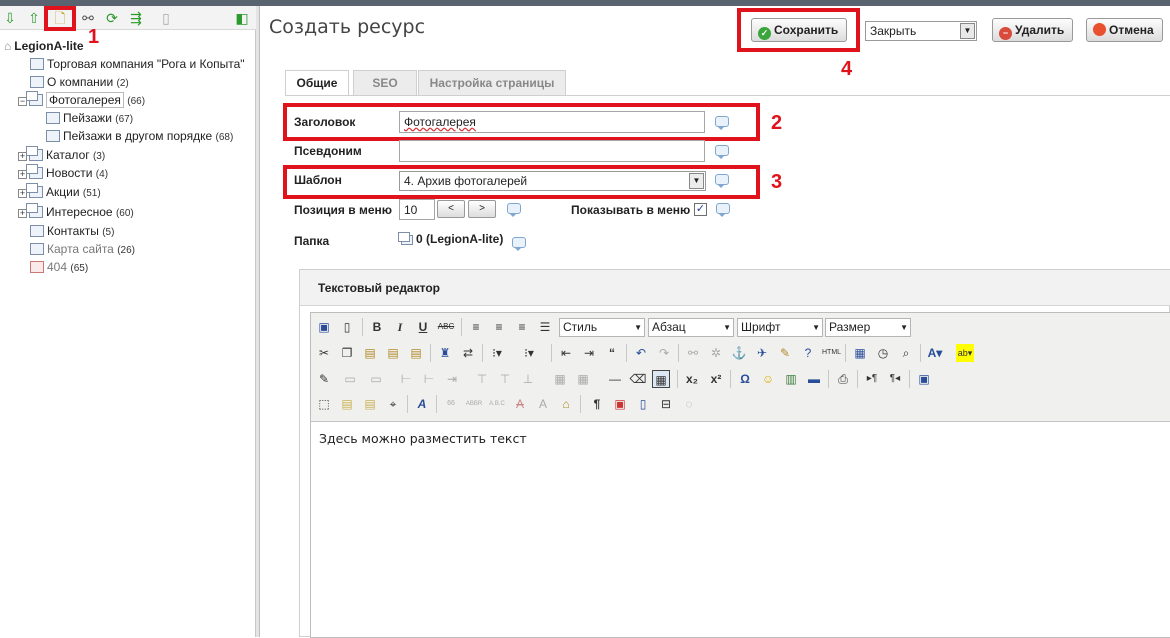 The image size is (1170, 638). What do you see at coordinates (79, 82) in the screenshot?
I see `tree-item-about: О компании (2)` at bounding box center [79, 82].